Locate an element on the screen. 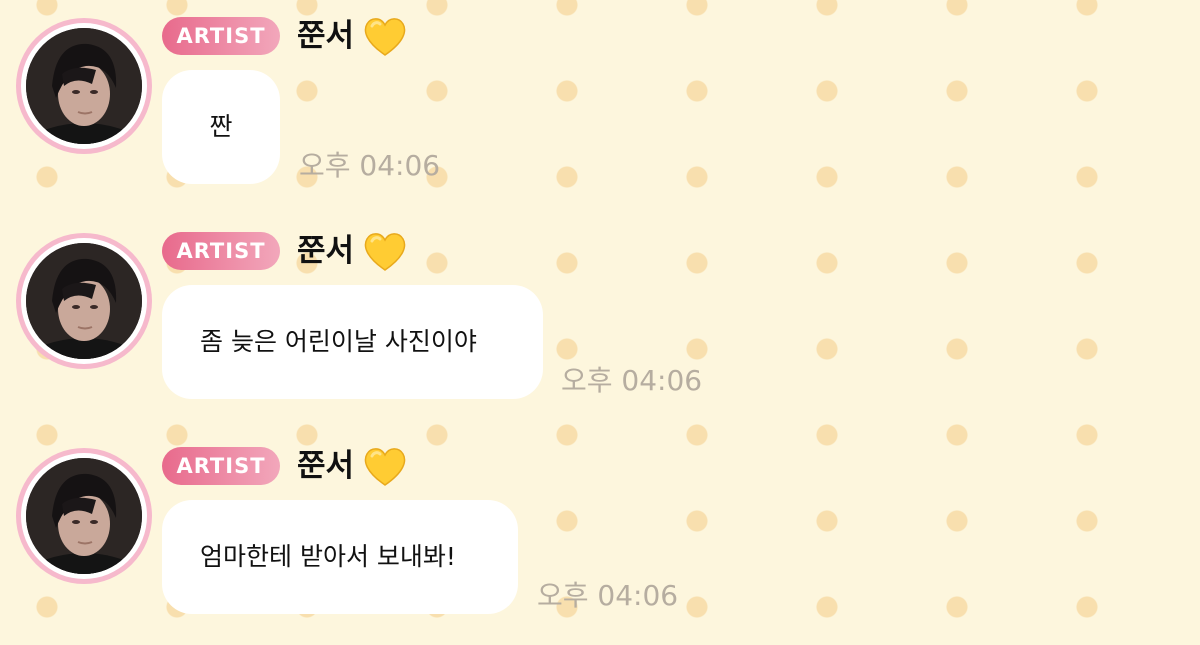 Image resolution: width=1200 pixels, height=645 pixels. message-bubble: 좀 늦은 어린이날 사진이야 is located at coordinates (352, 342).